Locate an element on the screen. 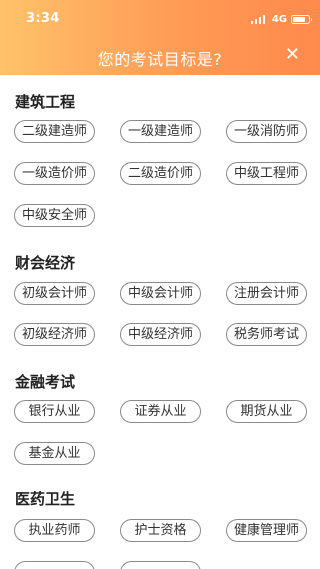  exam-tag: 二级建造师 is located at coordinates (54, 131).